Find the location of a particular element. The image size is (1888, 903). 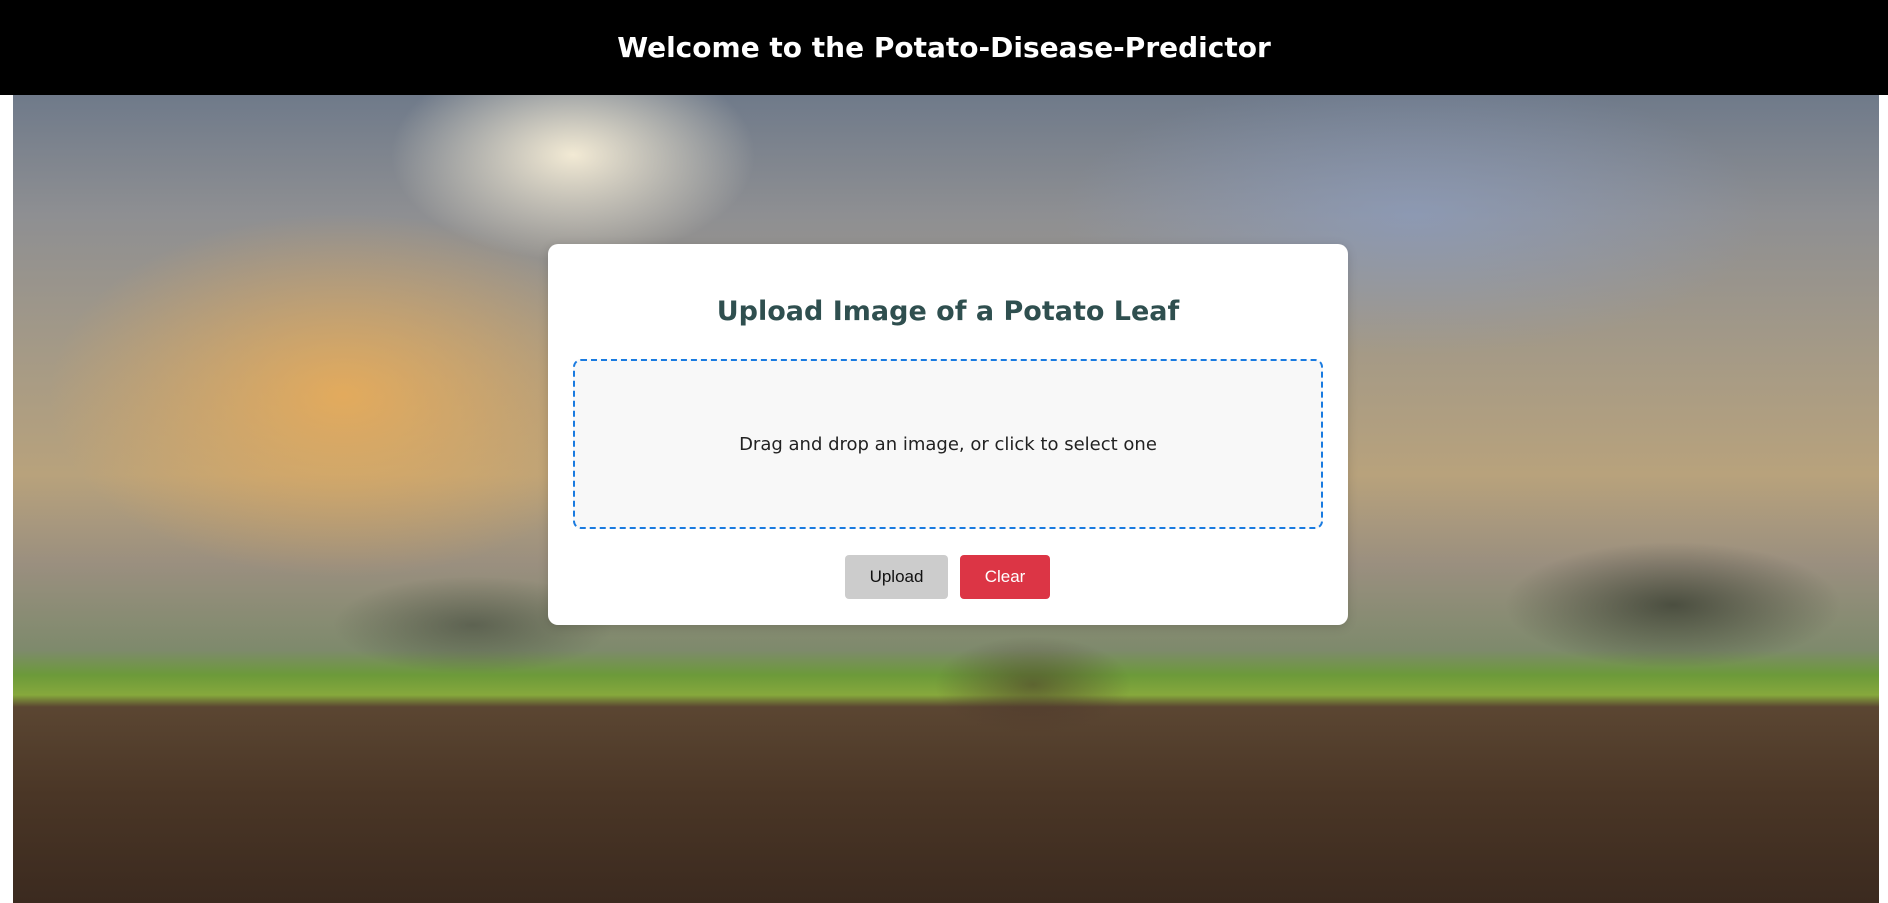

page-title: Welcome to the Potato-Disease-Predictor is located at coordinates (944, 47).